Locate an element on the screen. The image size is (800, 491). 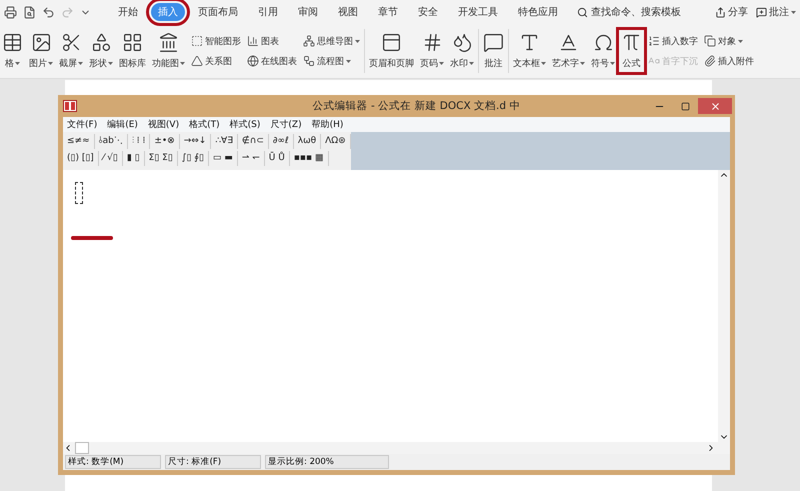
menu-tab: 开发工具 is located at coordinates (478, 12).